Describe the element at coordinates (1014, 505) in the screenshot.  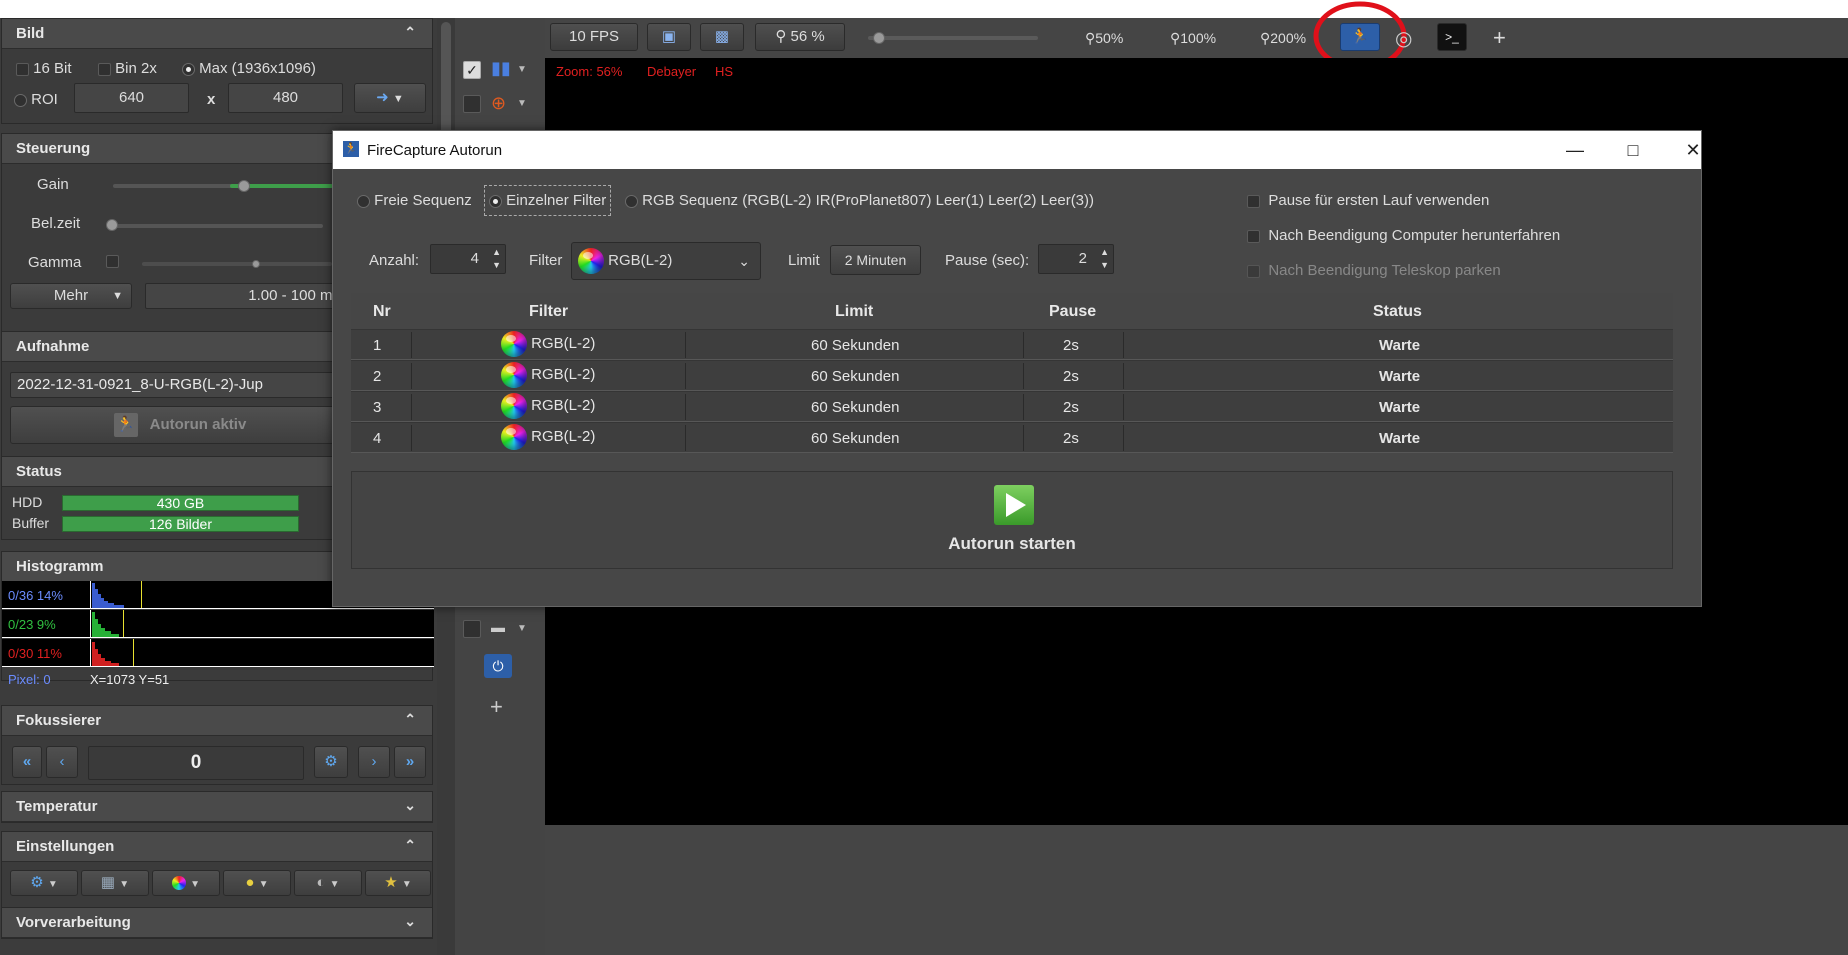
I see `play-button` at that location.